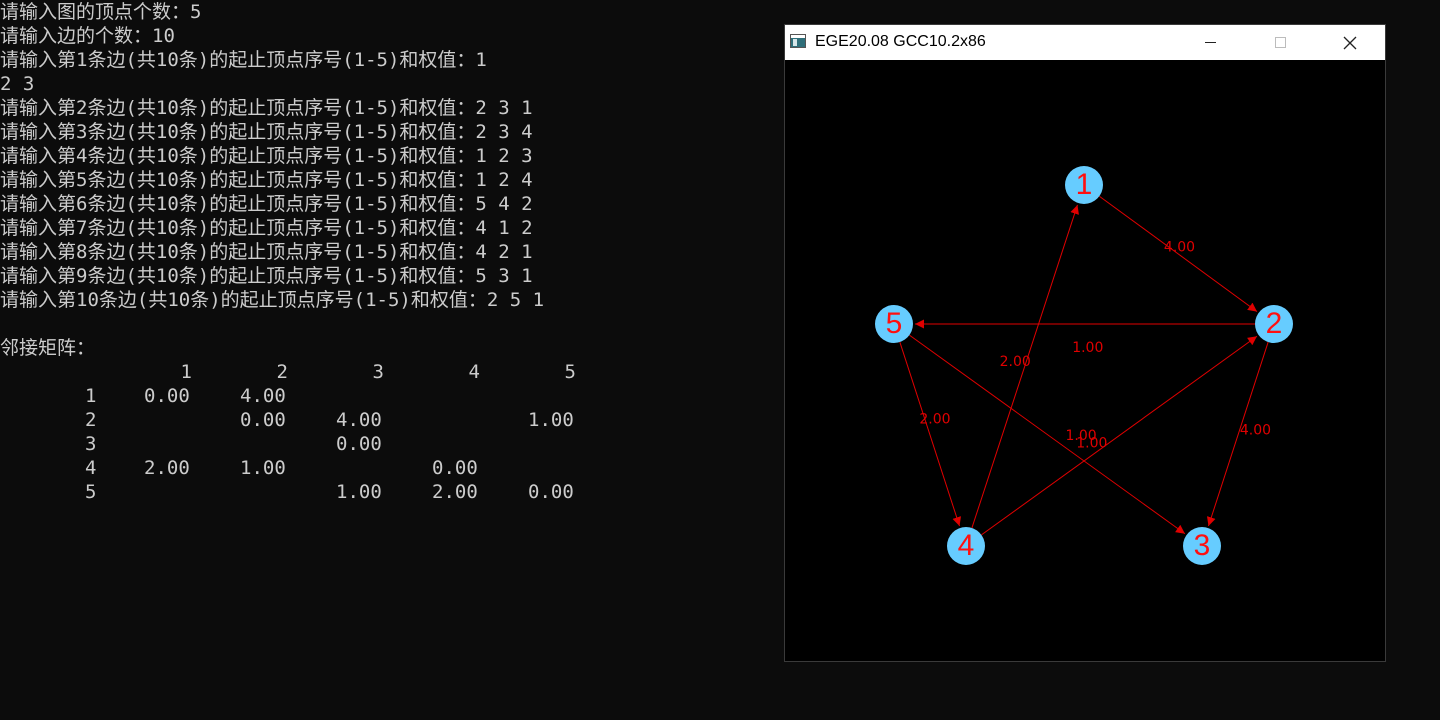 This screenshot has height=720, width=1440. What do you see at coordinates (266, 252) in the screenshot?
I see `console-line: 请输入第8条边(共10条)的起止顶点序号(1-5)和权值：4 2 1` at bounding box center [266, 252].